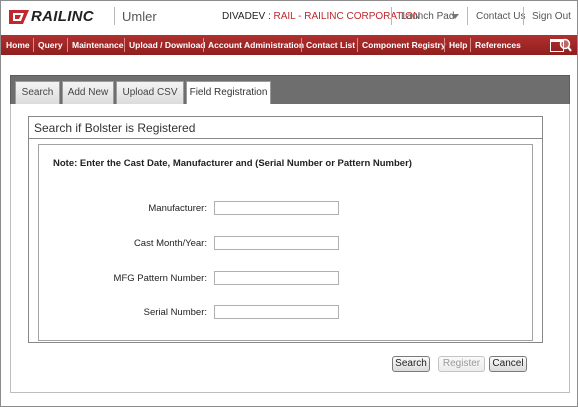 This screenshot has height=407, width=578. I want to click on serial-number-input, so click(276, 312).